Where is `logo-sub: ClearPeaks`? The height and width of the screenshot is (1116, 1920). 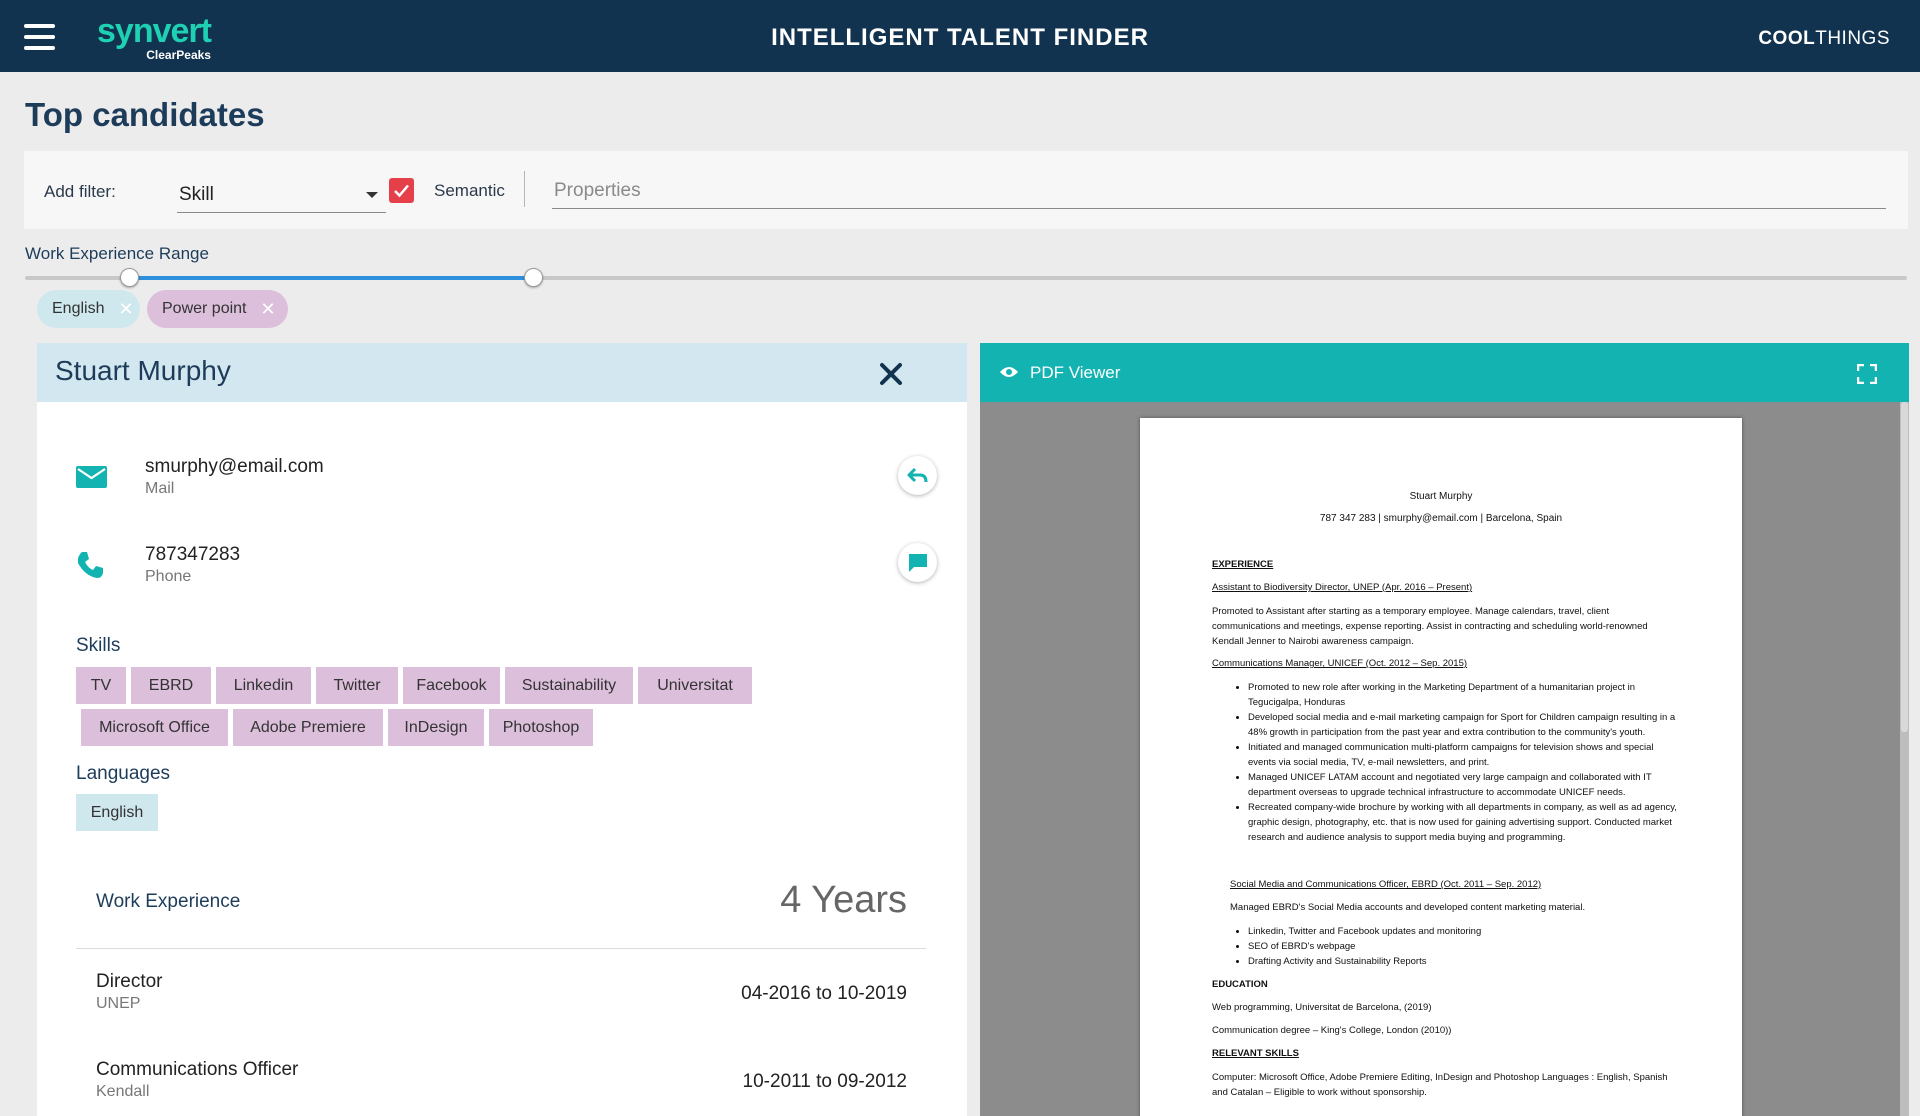 logo-sub: ClearPeaks is located at coordinates (178, 55).